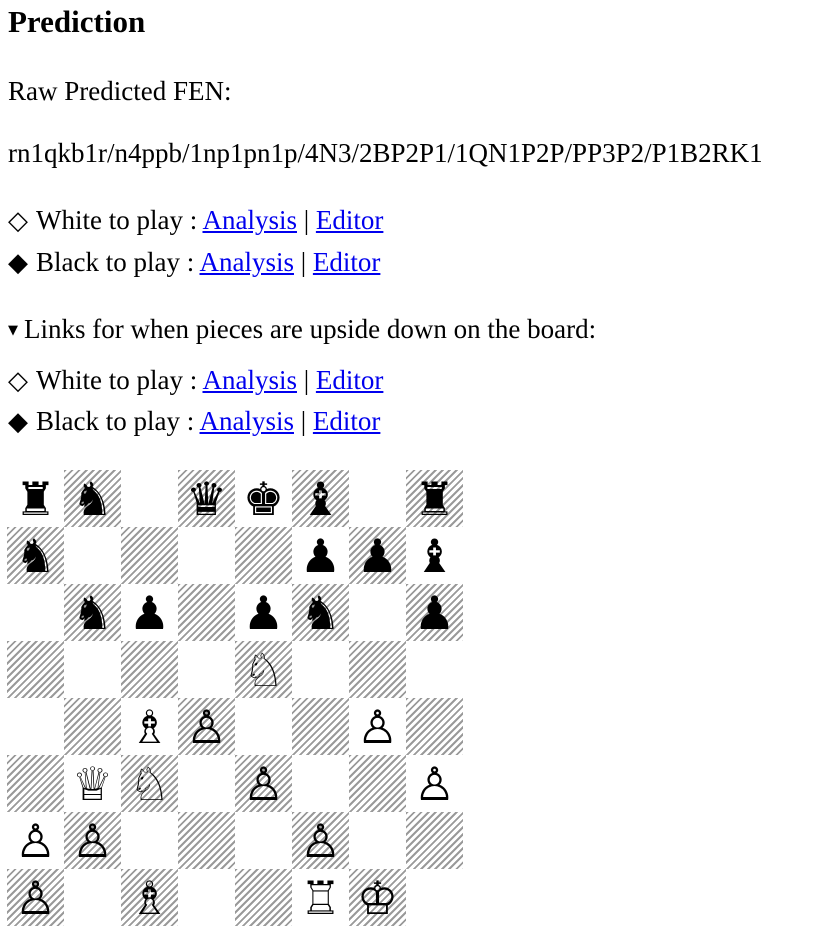  Describe the element at coordinates (77, 21) in the screenshot. I see `page-title: Prediction` at that location.